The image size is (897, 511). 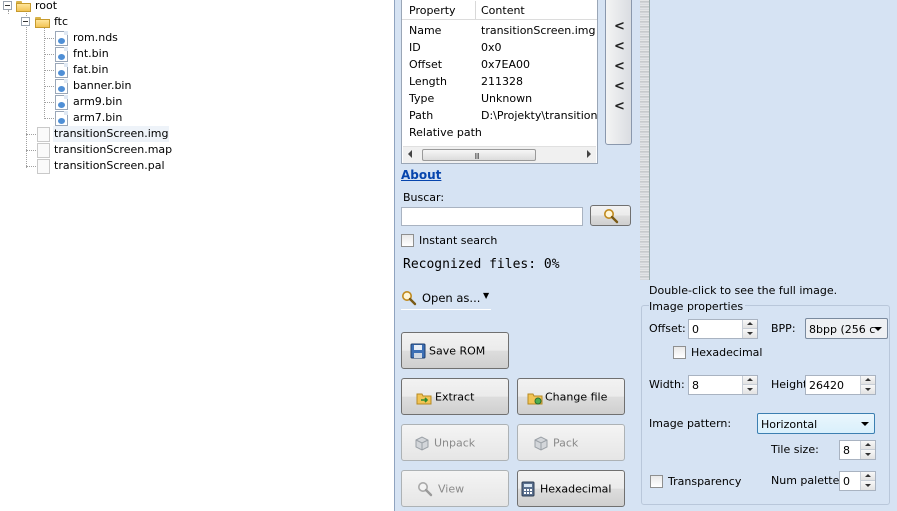 What do you see at coordinates (795, 449) in the screenshot?
I see `tile-size-label: Tile size:` at bounding box center [795, 449].